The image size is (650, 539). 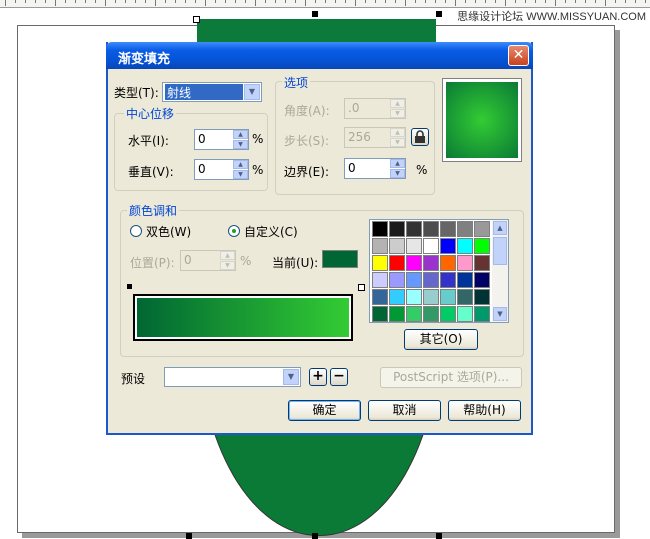 I want to click on add-preset-button: +, so click(x=318, y=377).